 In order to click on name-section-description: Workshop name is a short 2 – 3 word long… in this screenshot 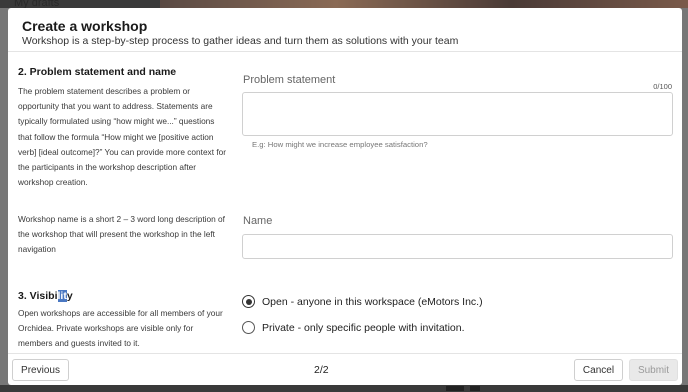, I will do `click(121, 234)`.